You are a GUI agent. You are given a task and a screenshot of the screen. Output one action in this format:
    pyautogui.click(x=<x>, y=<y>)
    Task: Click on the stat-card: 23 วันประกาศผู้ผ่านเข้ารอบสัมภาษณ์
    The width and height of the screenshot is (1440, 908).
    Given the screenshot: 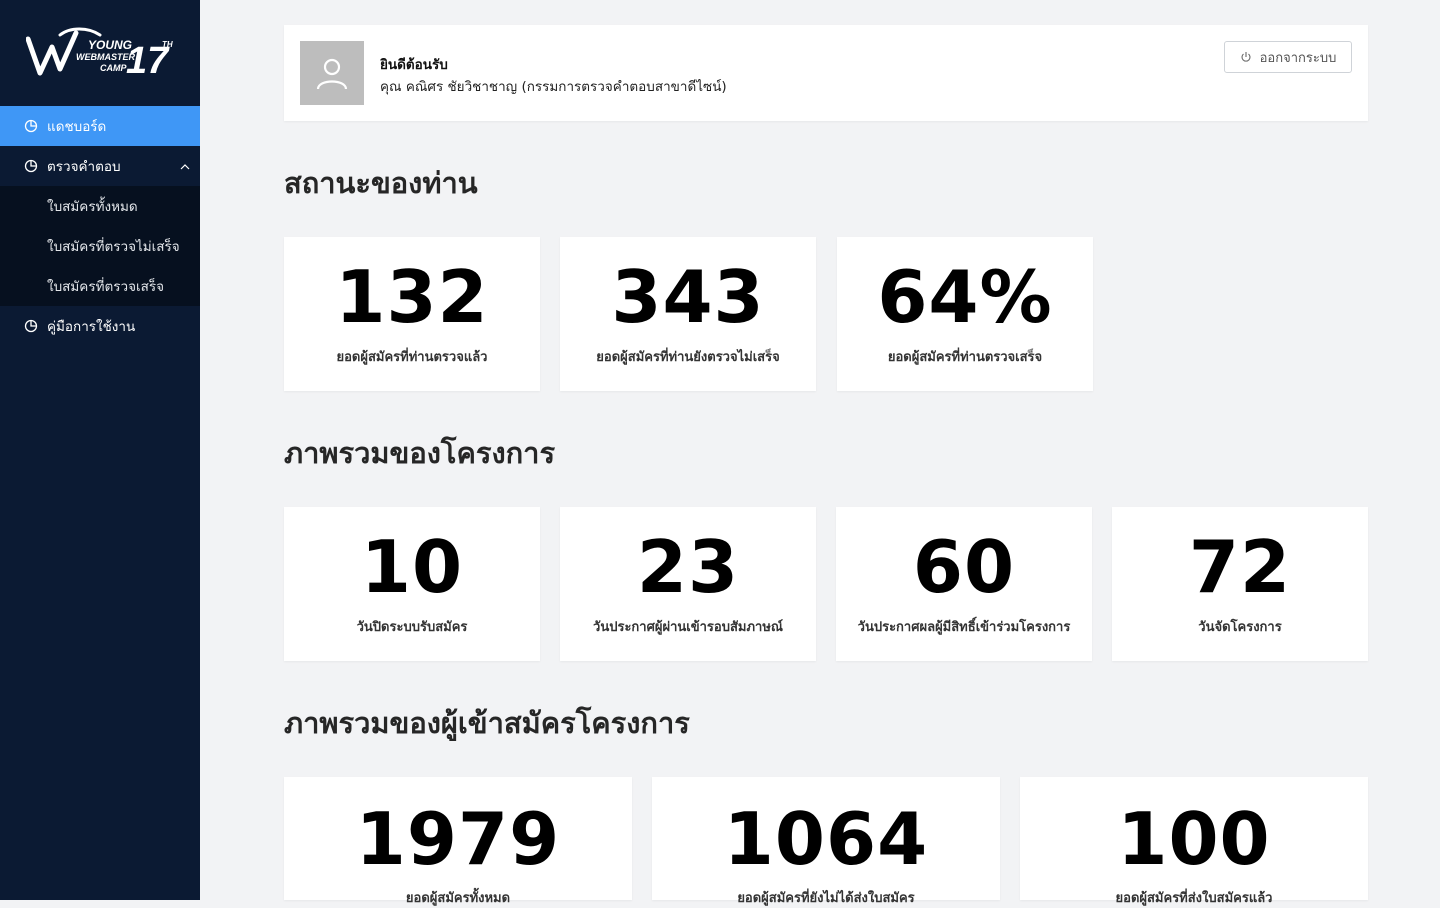 What is the action you would take?
    pyautogui.click(x=688, y=584)
    